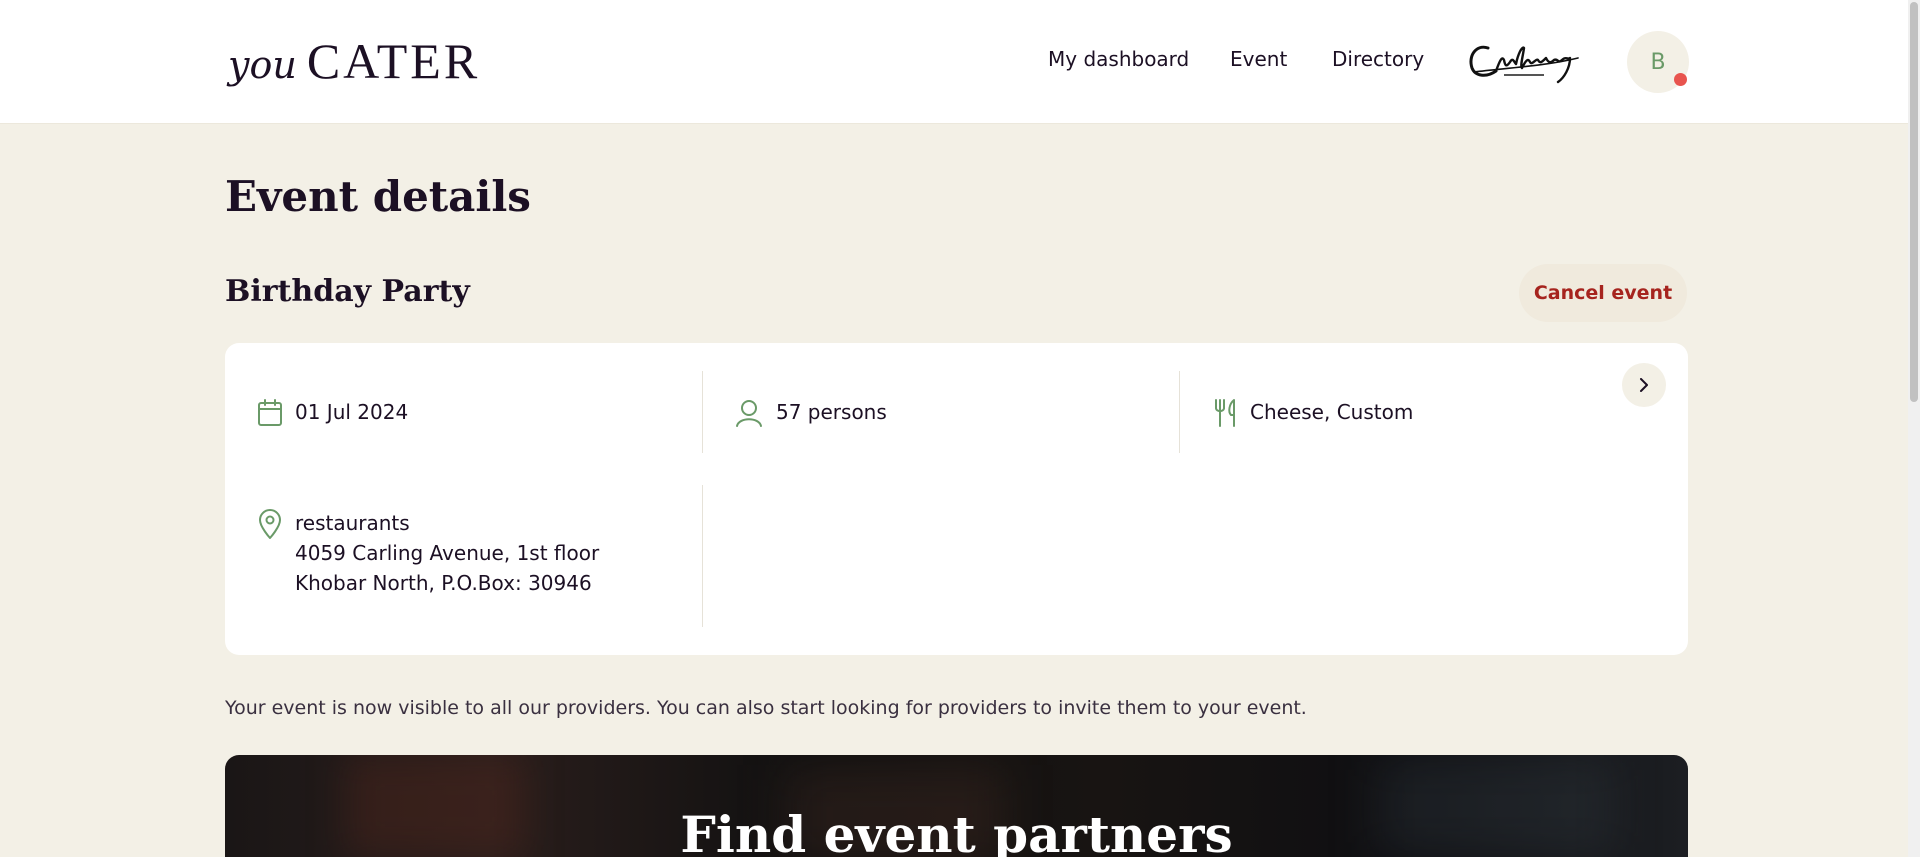 Image resolution: width=1920 pixels, height=857 pixels. What do you see at coordinates (960, 62) in the screenshot?
I see `top-header: you CATER My dashboard Event Directory B` at bounding box center [960, 62].